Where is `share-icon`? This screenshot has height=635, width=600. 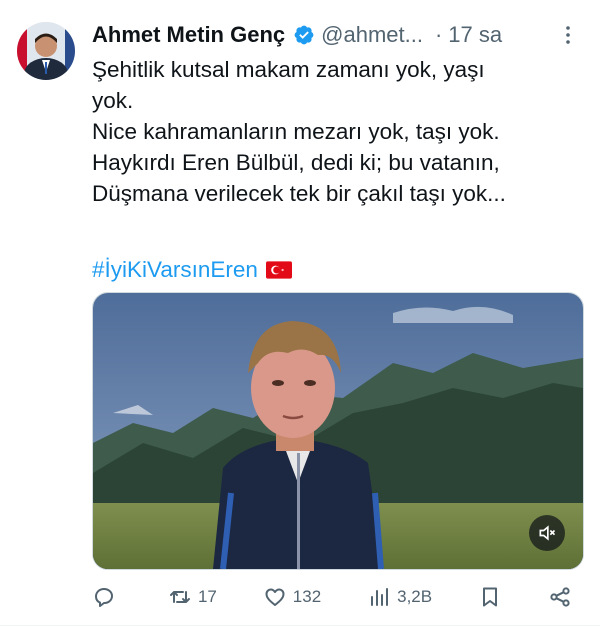 share-icon is located at coordinates (560, 597).